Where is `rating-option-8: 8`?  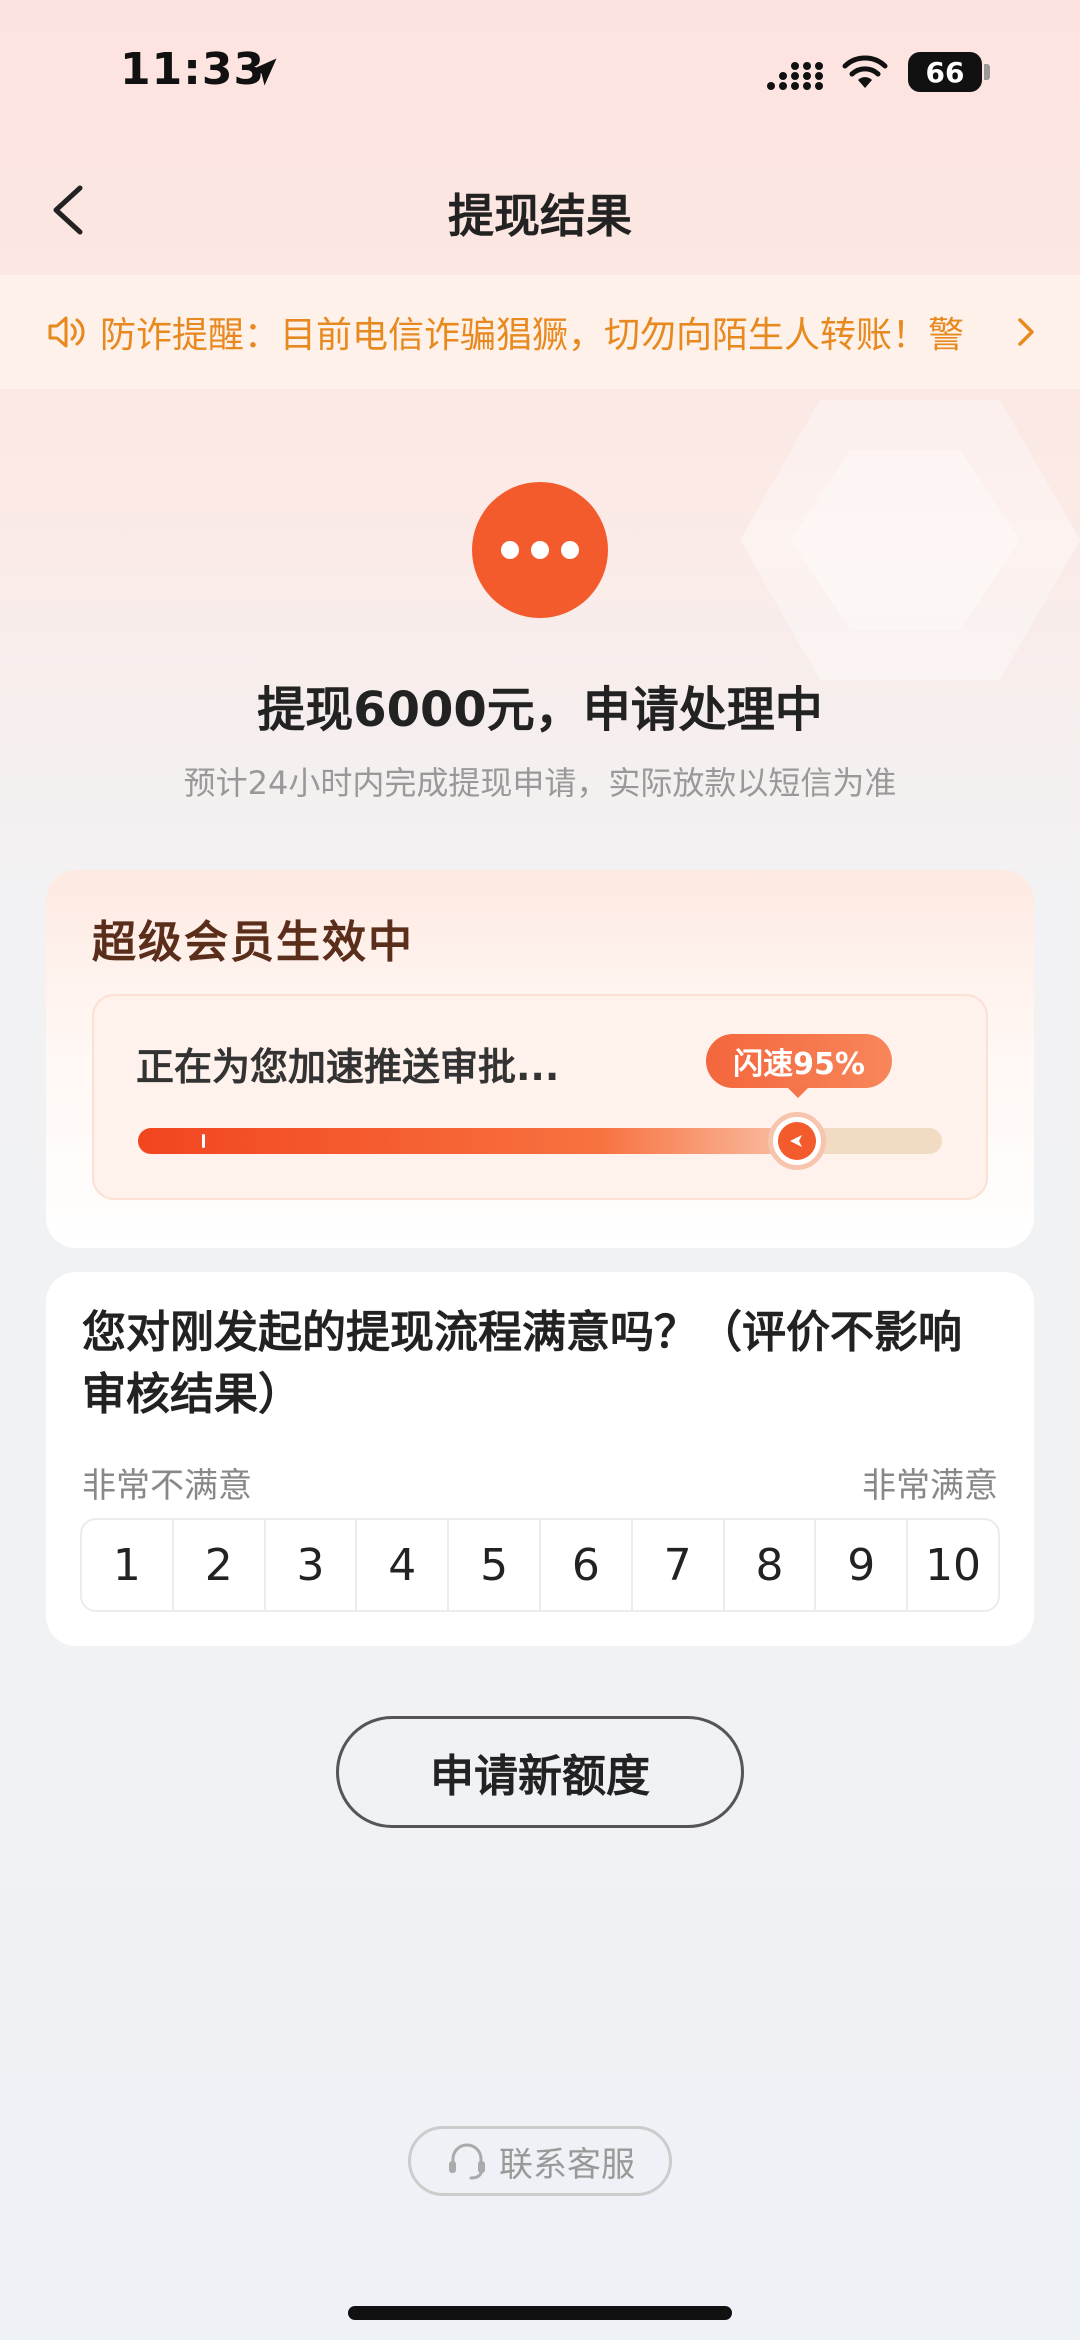 rating-option-8: 8 is located at coordinates (771, 1565).